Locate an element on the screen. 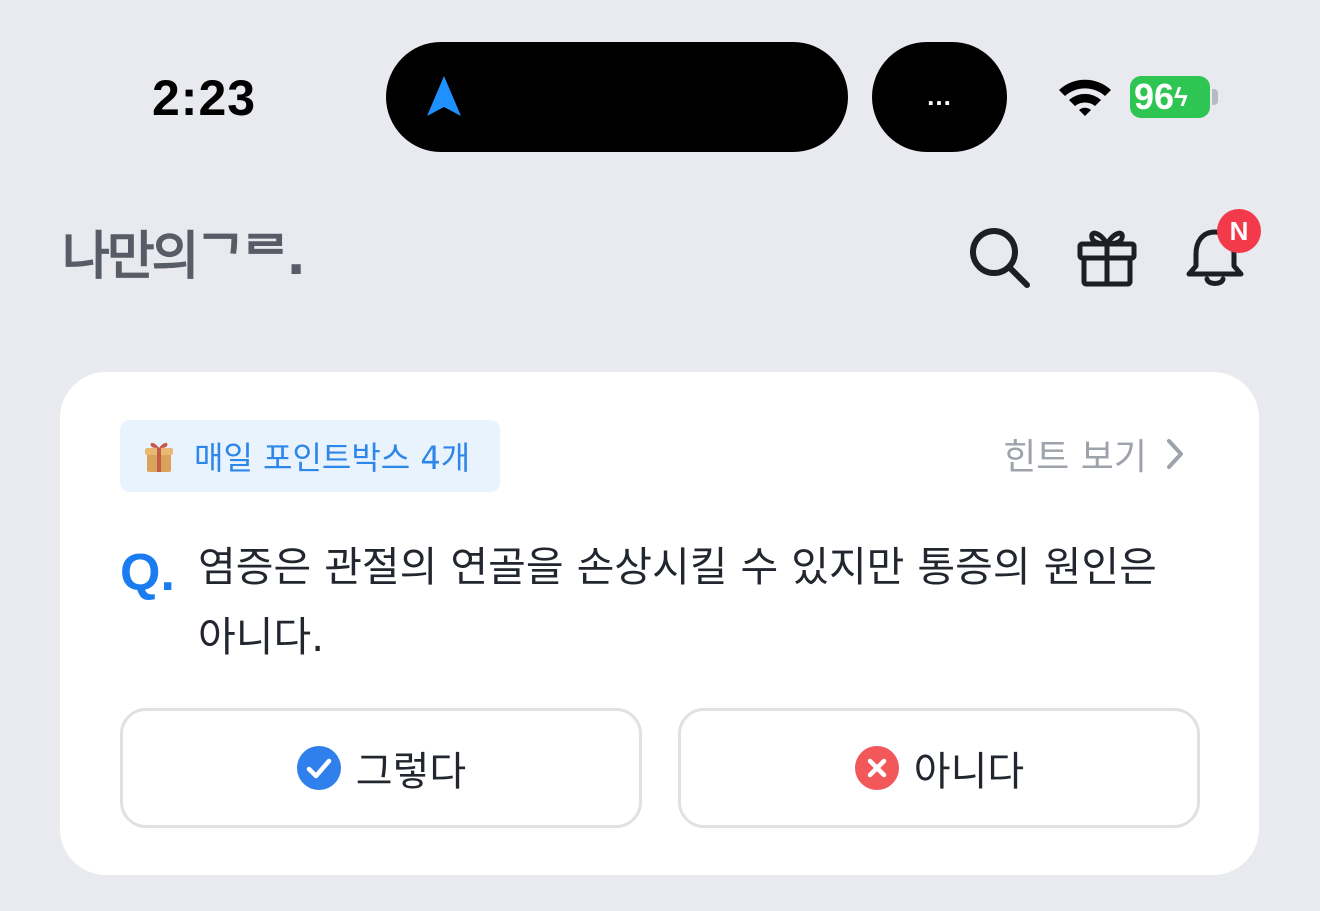 The width and height of the screenshot is (1320, 911). reward-pill: 매일 포인트박스 4개 is located at coordinates (310, 456).